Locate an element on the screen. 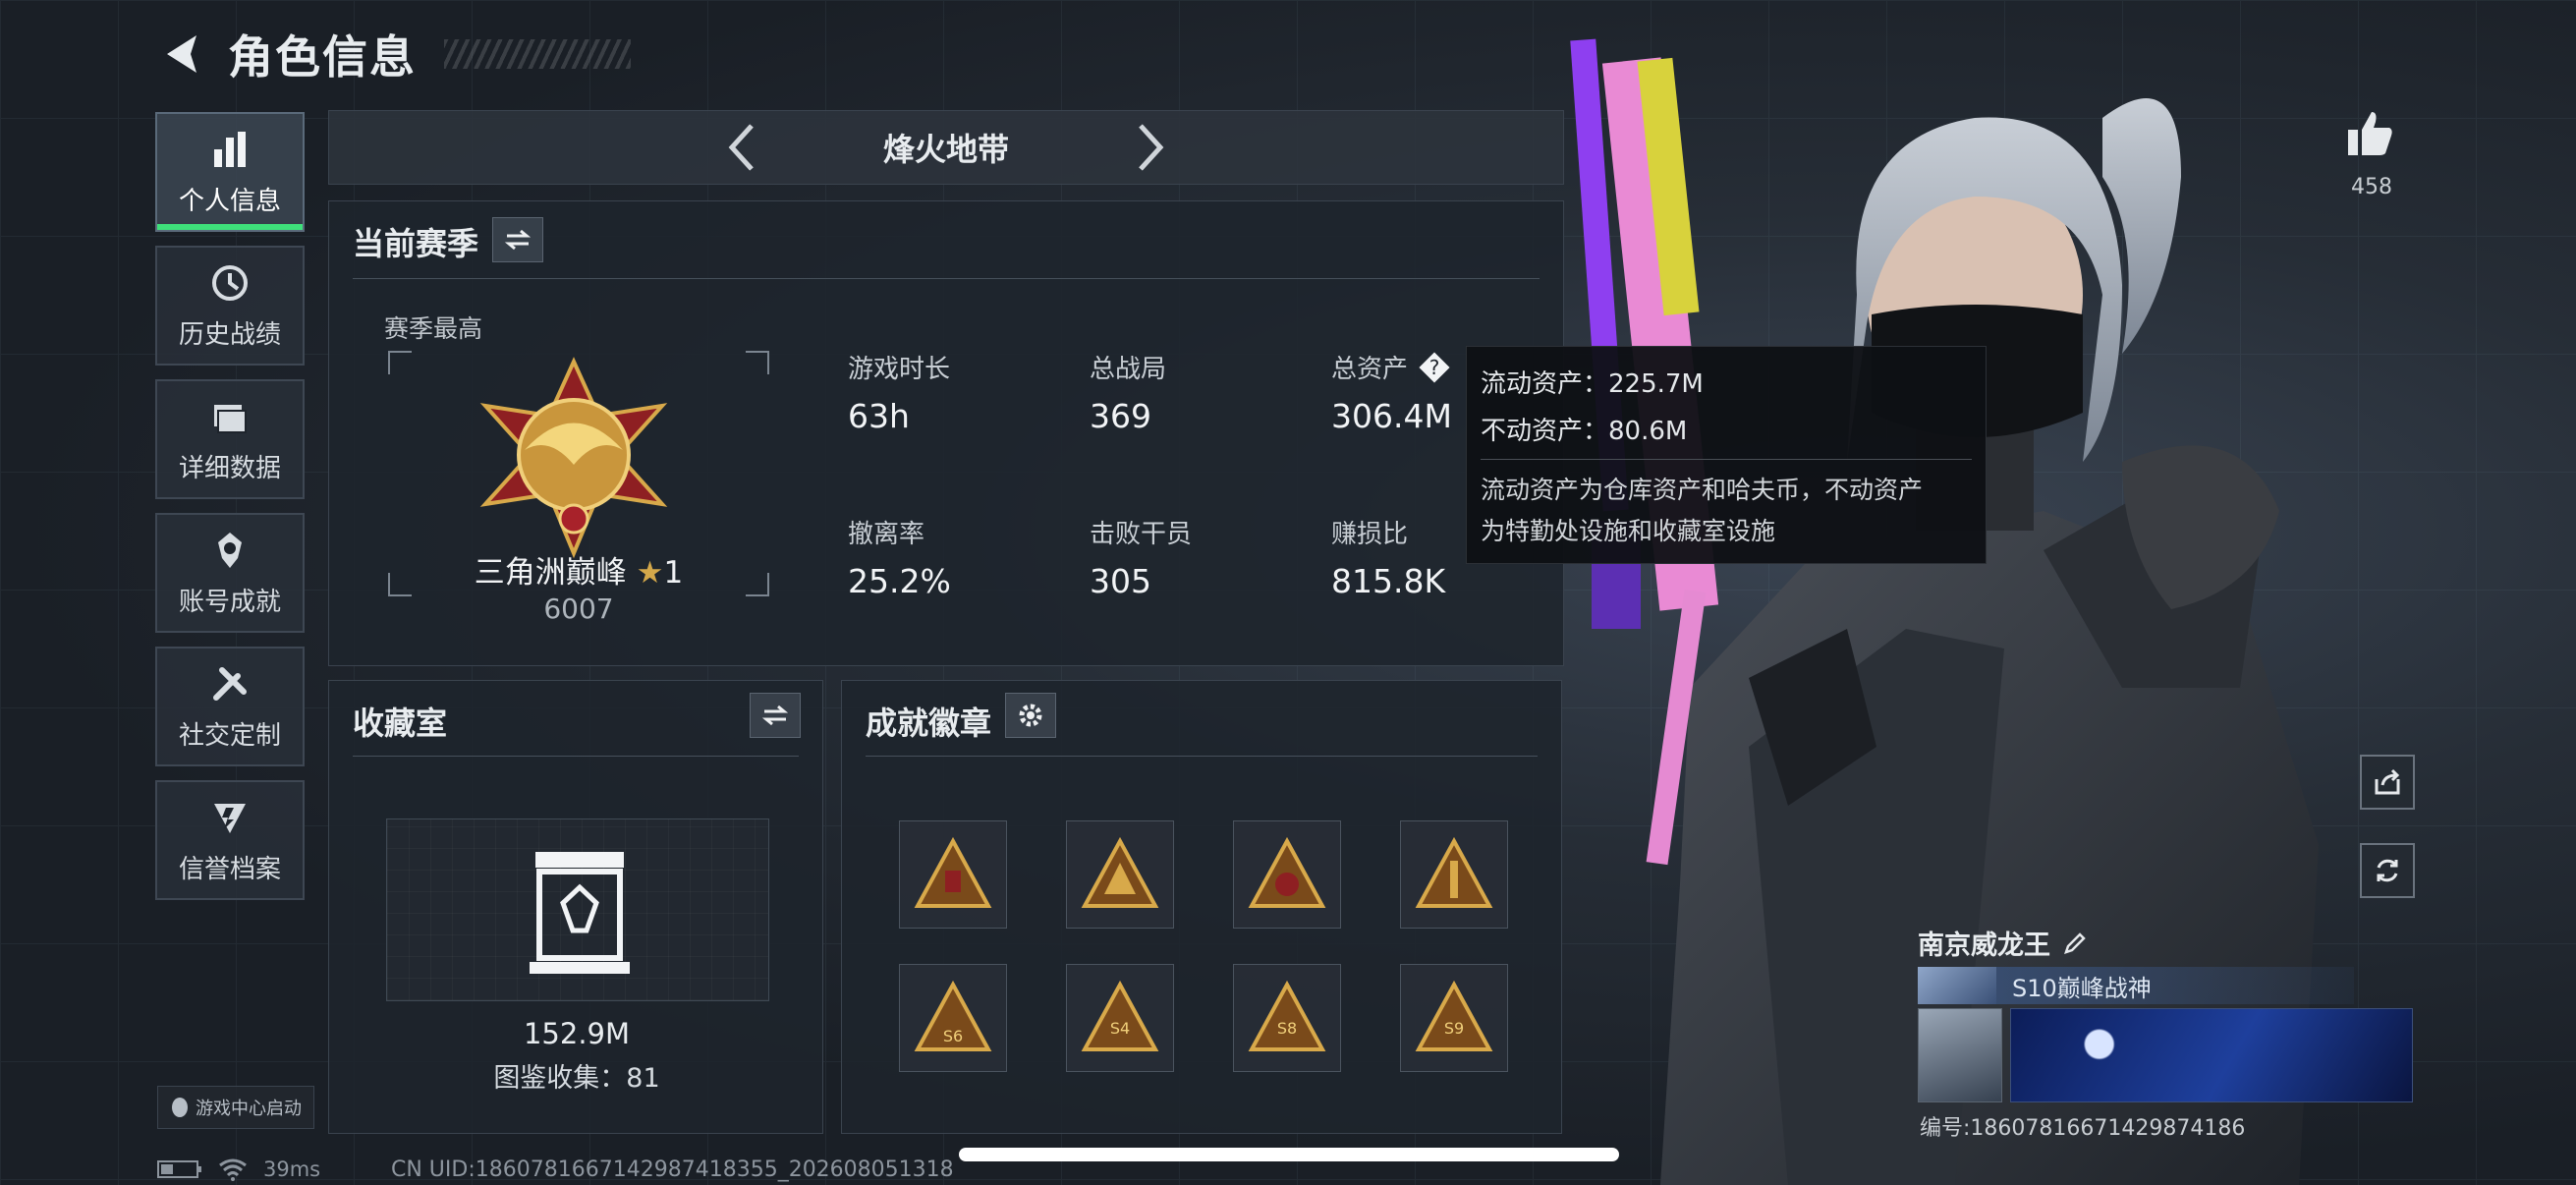 This screenshot has height=1185, width=2576. badge-medal-icon: S6 is located at coordinates (953, 1016).